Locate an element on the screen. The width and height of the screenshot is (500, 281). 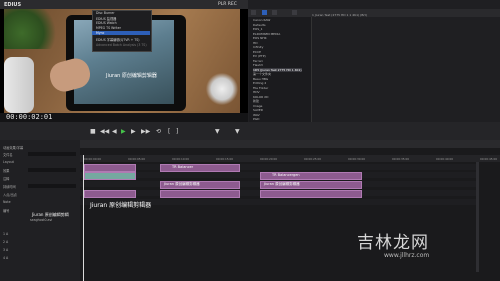
track-row: 3 A is located at coordinates (5, 250).